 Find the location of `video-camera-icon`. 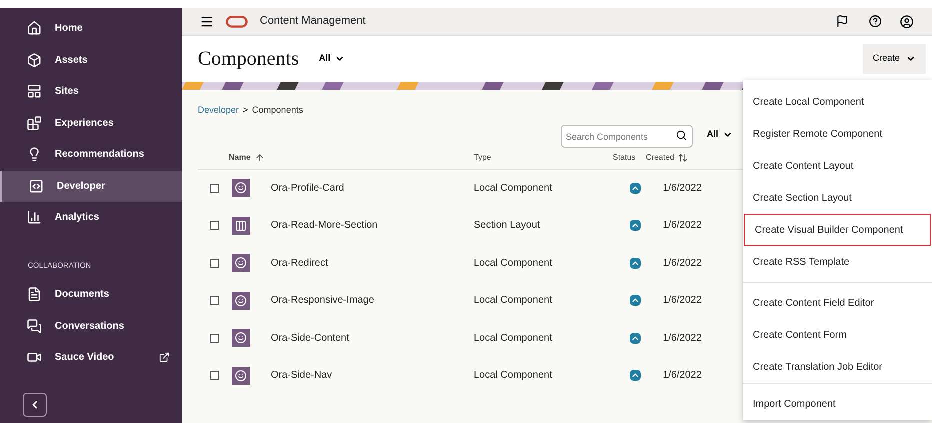

video-camera-icon is located at coordinates (34, 357).